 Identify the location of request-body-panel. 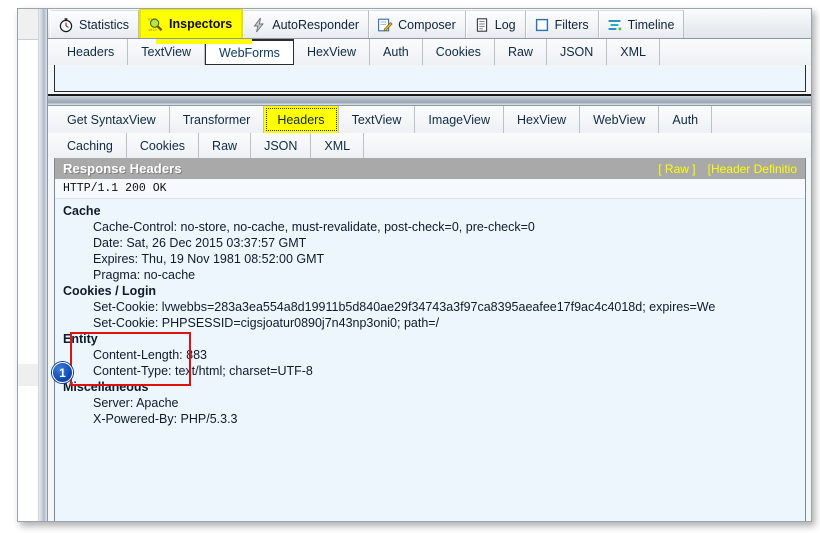
(430, 78).